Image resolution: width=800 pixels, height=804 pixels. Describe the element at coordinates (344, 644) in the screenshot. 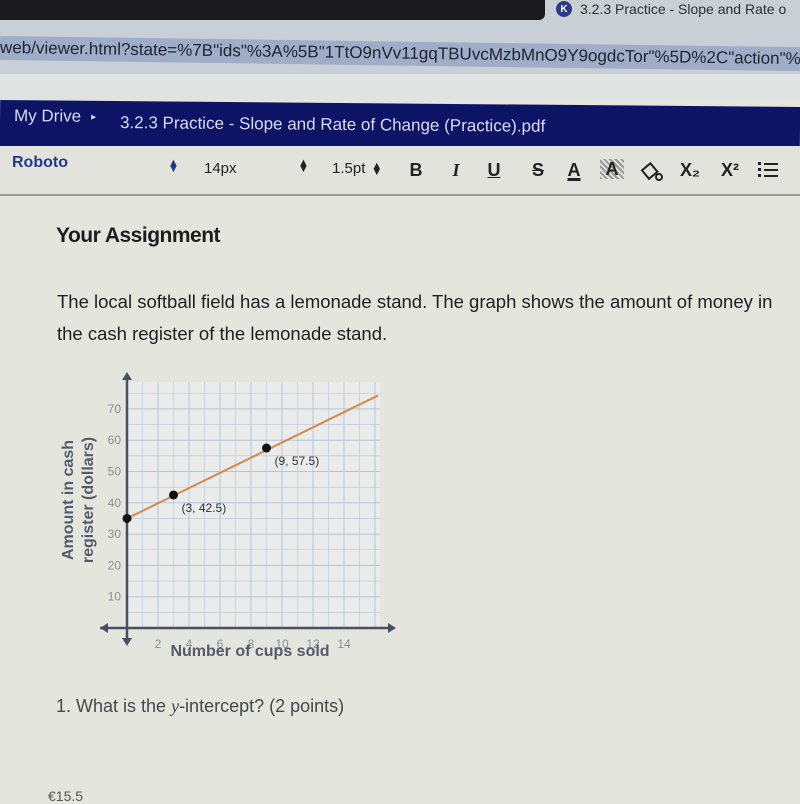

I see `x-tick-label: 14` at that location.